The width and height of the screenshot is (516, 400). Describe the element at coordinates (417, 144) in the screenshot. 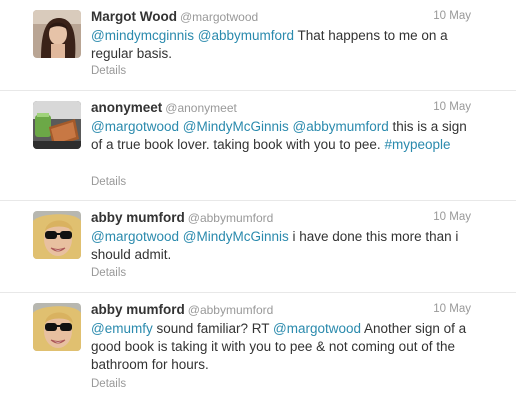

I see `hashtag-link: #mypeople` at that location.